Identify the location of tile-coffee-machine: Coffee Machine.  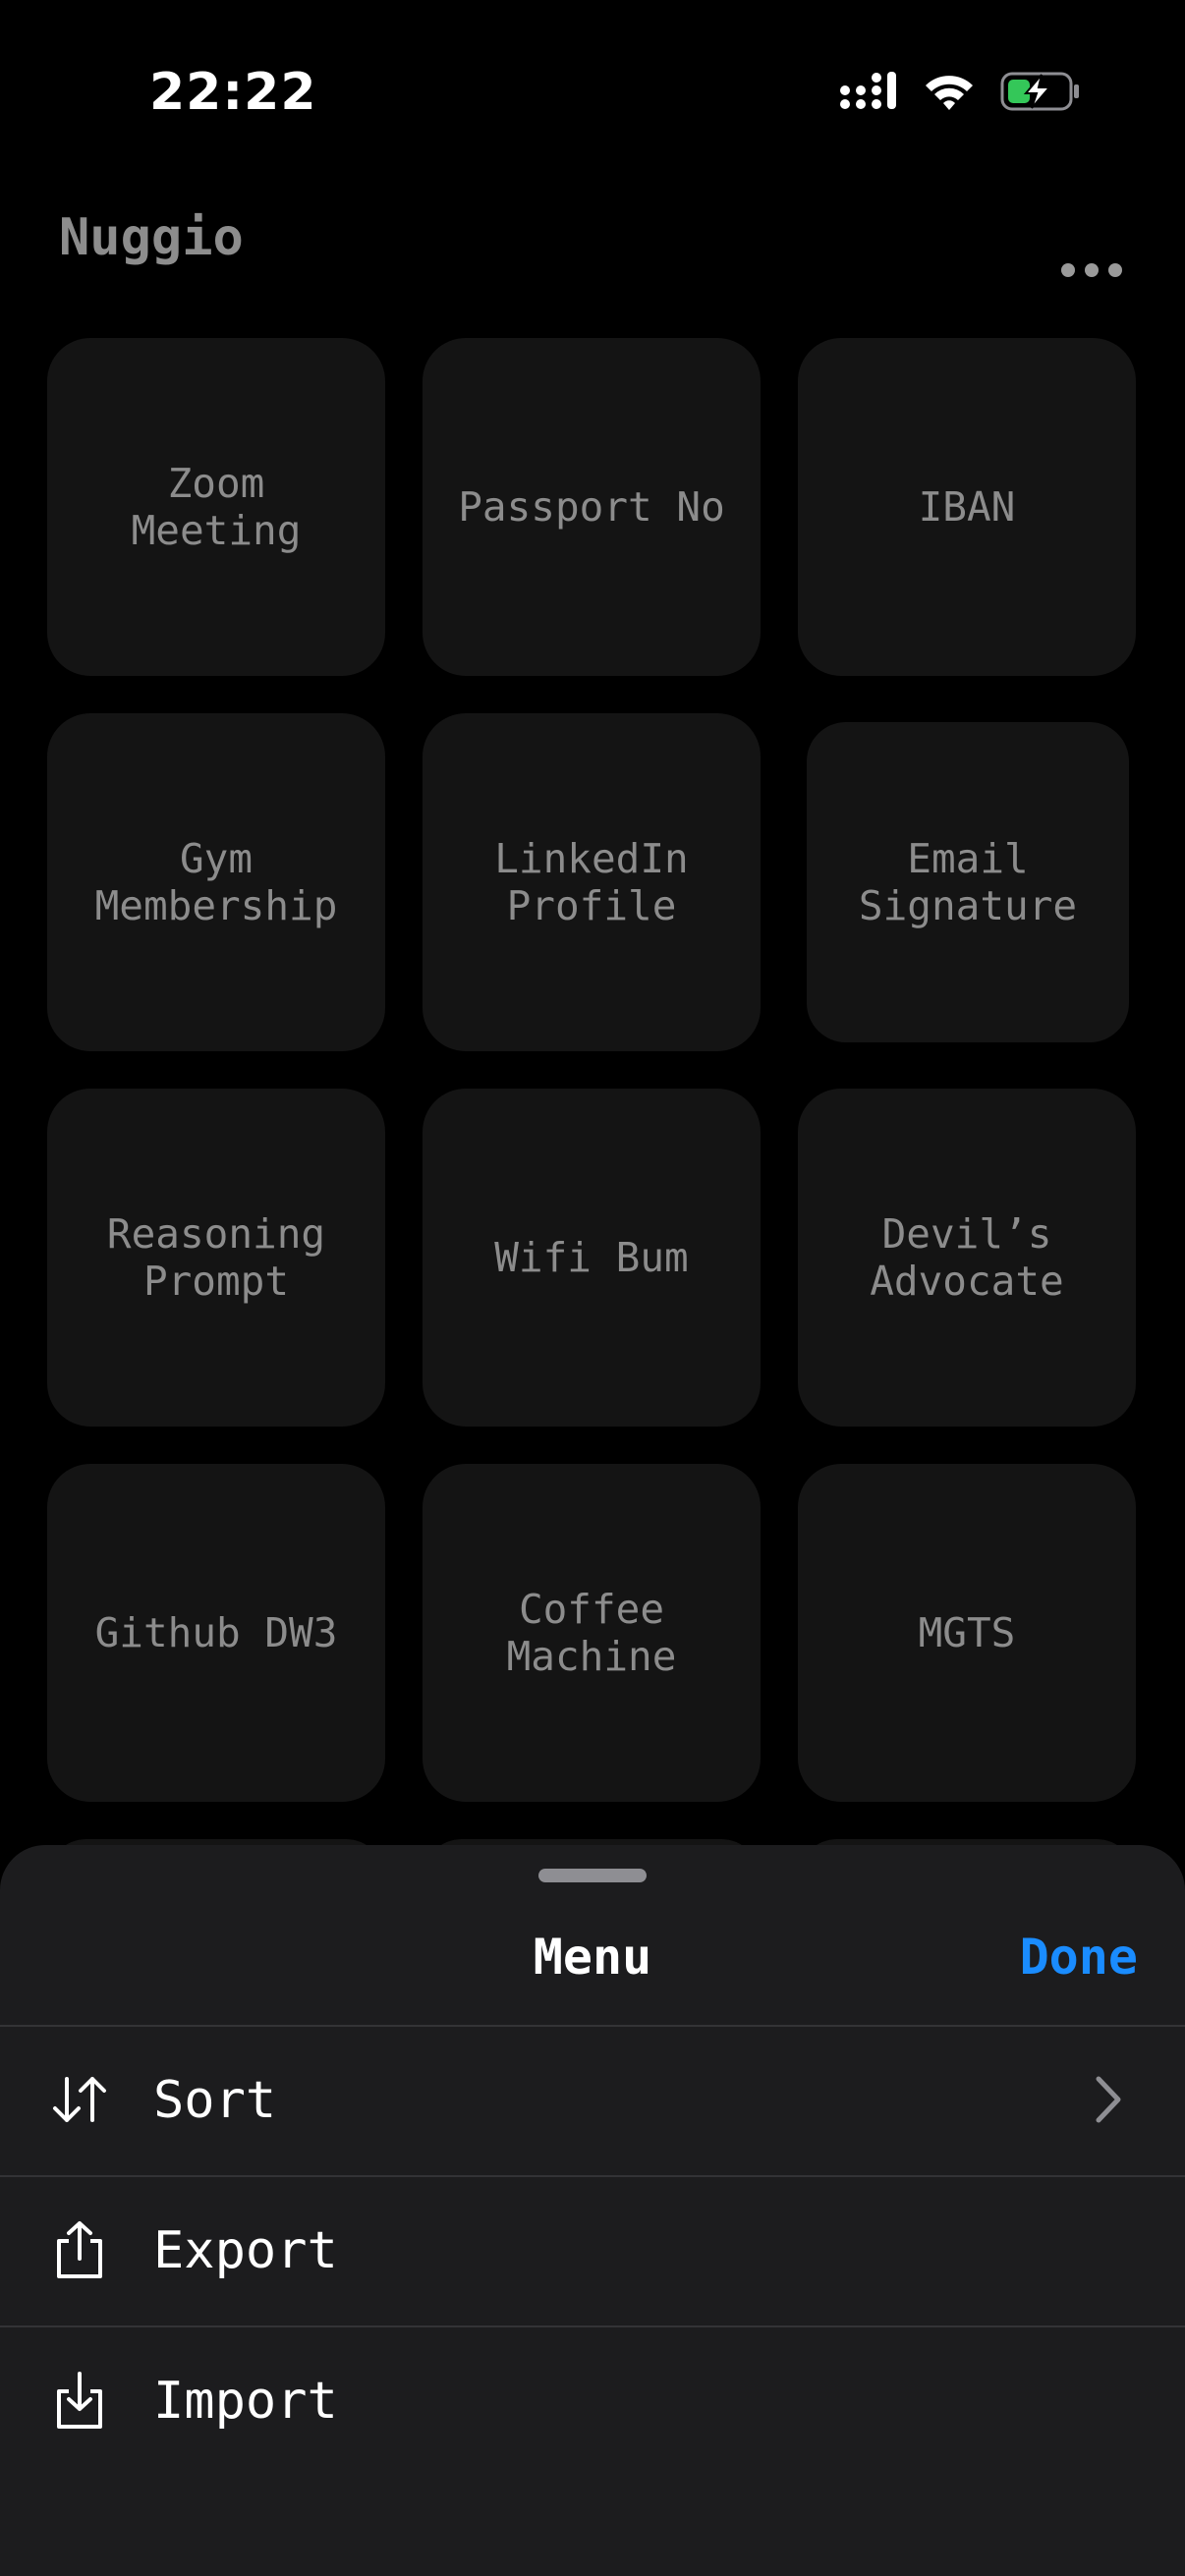
(592, 1633).